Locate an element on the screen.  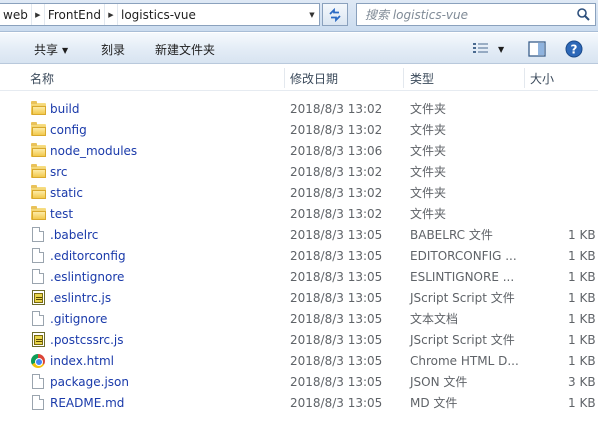
help-button: ? is located at coordinates (574, 49).